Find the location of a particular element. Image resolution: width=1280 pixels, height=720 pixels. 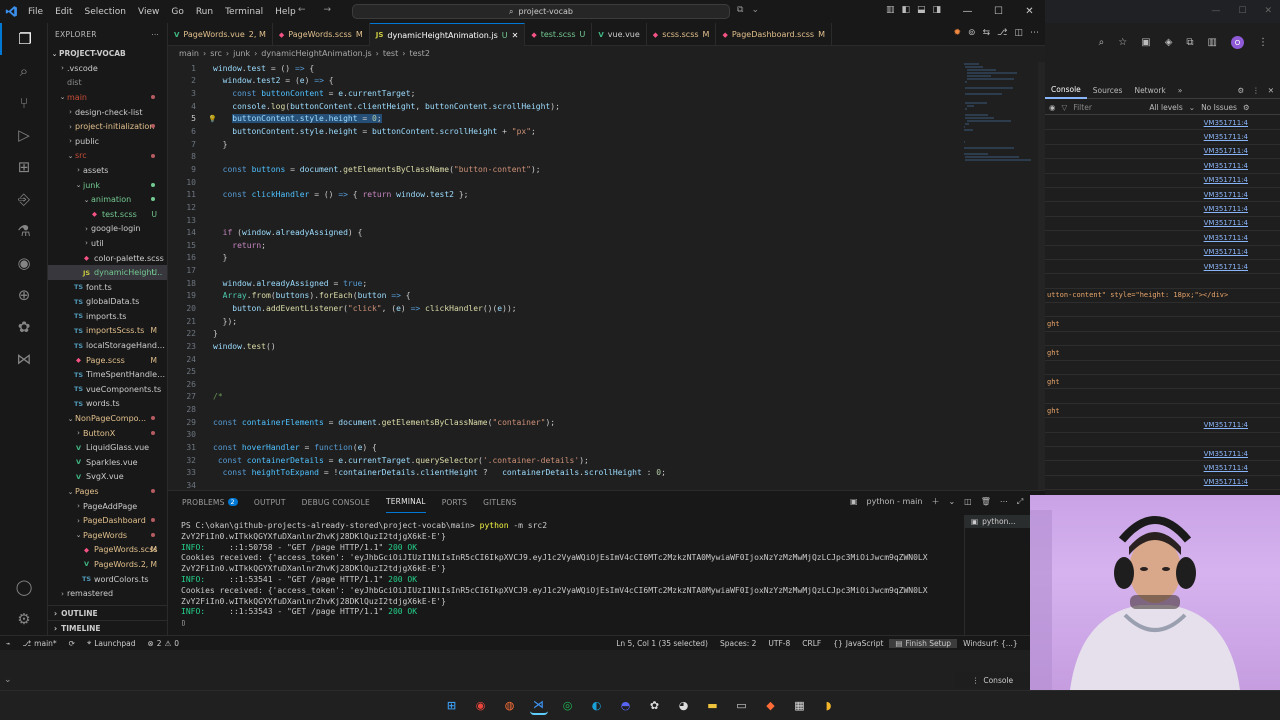

menu-run: Run is located at coordinates (204, 12).